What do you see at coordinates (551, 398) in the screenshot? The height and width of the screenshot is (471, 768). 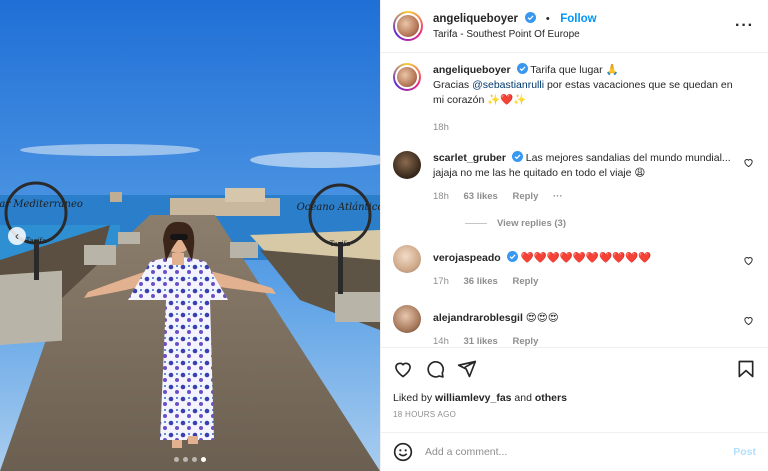 I see `liked-others-link: others` at bounding box center [551, 398].